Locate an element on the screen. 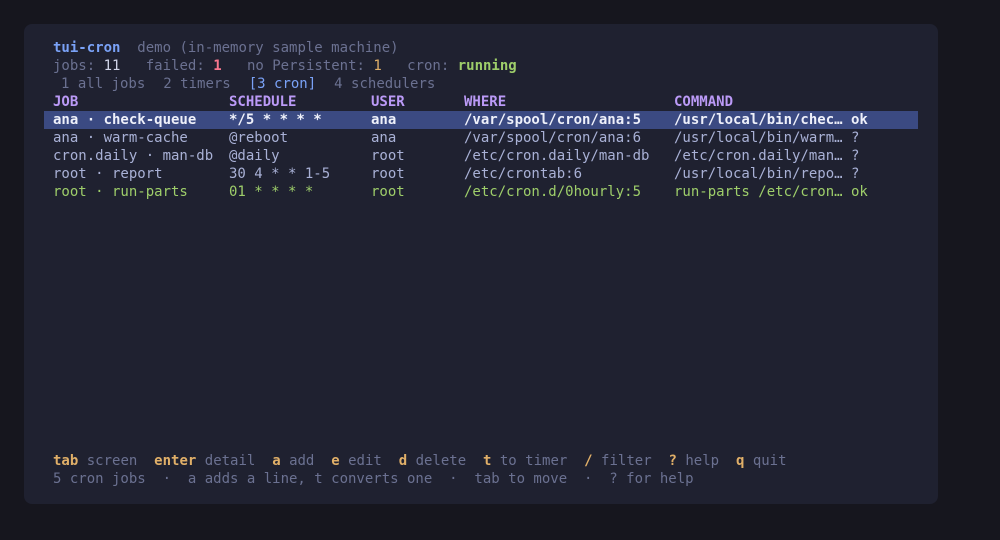 The width and height of the screenshot is (1000, 540). column-header-command: COMMAND is located at coordinates (704, 102).